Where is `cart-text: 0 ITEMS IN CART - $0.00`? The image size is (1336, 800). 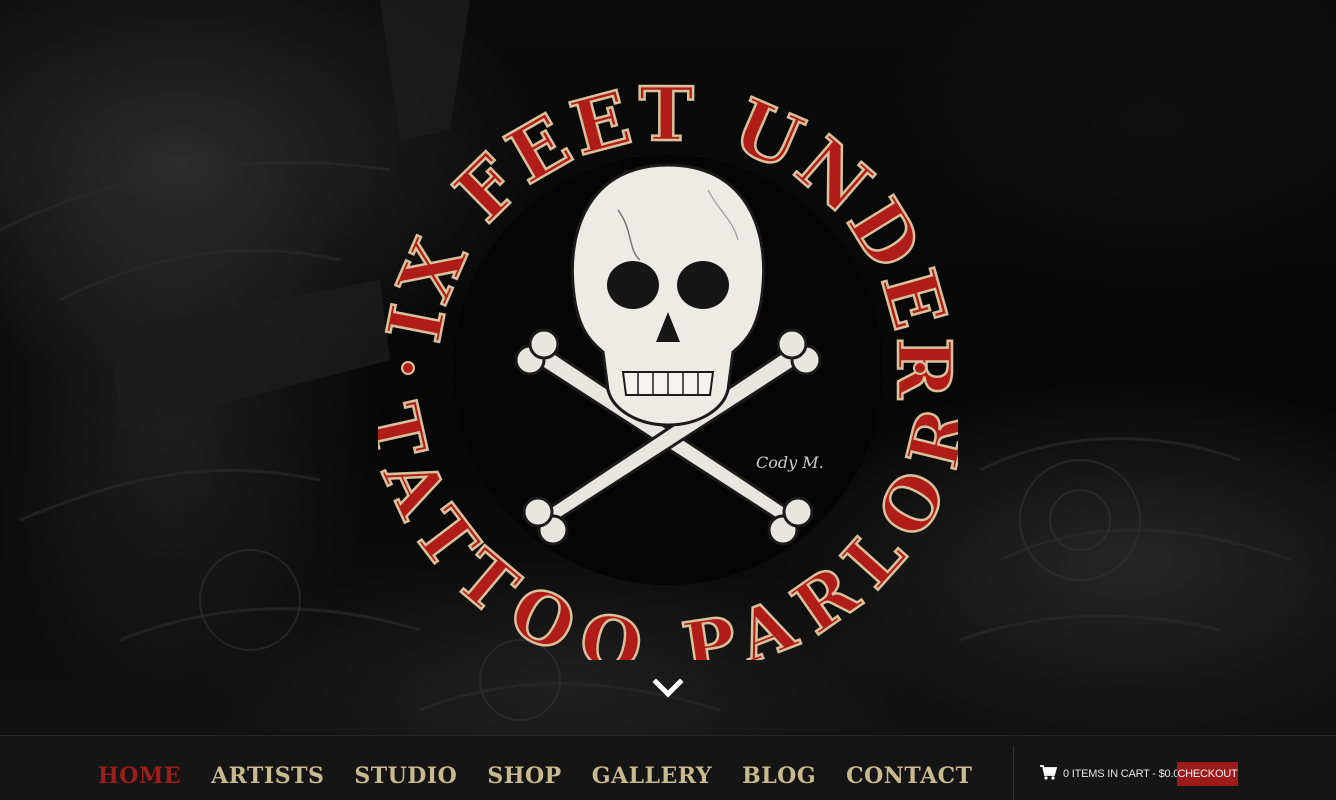
cart-text: 0 ITEMS IN CART - $0.00 is located at coordinates (1124, 774).